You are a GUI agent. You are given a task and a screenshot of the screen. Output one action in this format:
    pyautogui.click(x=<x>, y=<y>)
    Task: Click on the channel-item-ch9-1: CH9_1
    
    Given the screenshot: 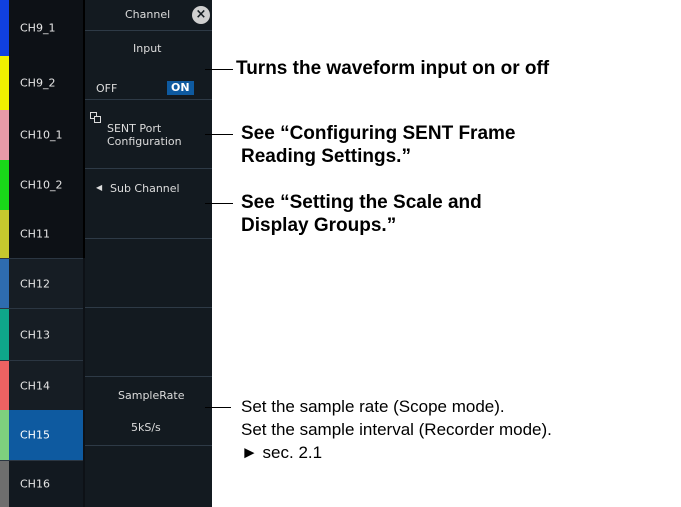 What is the action you would take?
    pyautogui.click(x=41, y=28)
    